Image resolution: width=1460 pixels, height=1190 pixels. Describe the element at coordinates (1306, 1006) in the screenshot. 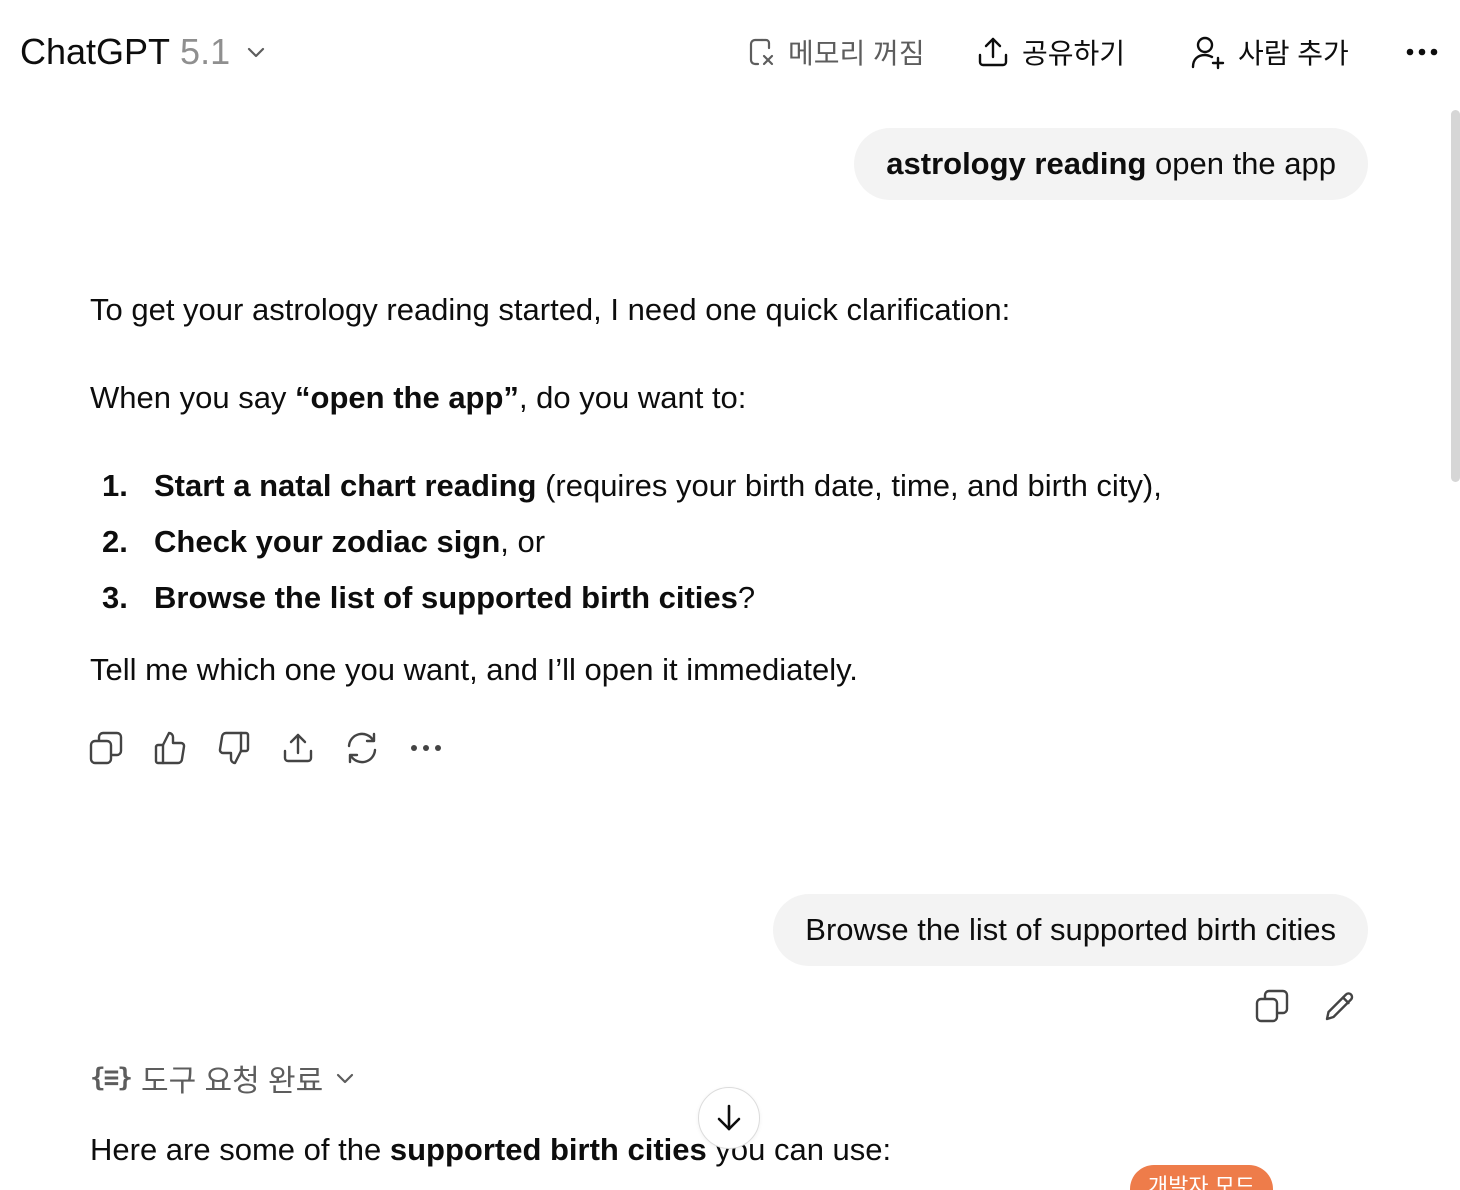

I see `user-message-actions` at that location.